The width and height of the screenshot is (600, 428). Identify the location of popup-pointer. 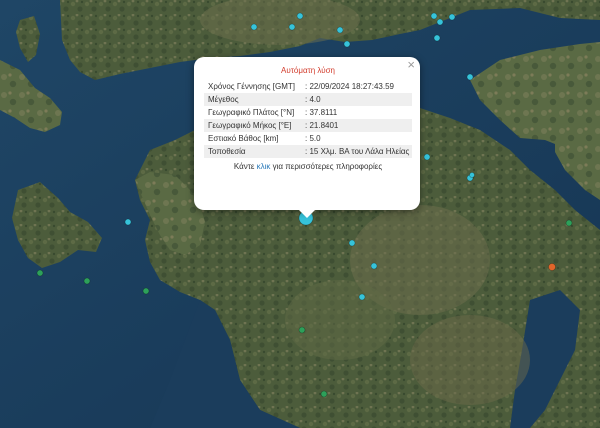
(307, 213).